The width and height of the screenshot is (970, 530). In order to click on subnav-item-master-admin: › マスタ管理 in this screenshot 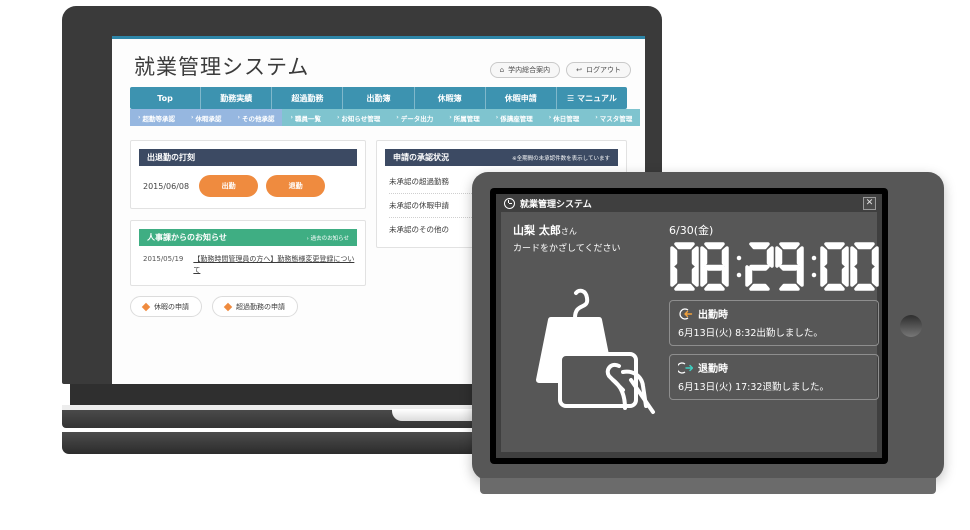, I will do `click(613, 118)`.